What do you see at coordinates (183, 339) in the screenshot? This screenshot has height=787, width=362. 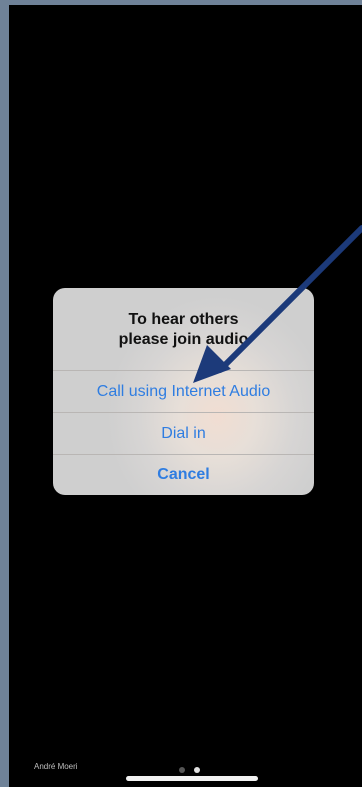 I see `alert-title-line-2: please join audio` at bounding box center [183, 339].